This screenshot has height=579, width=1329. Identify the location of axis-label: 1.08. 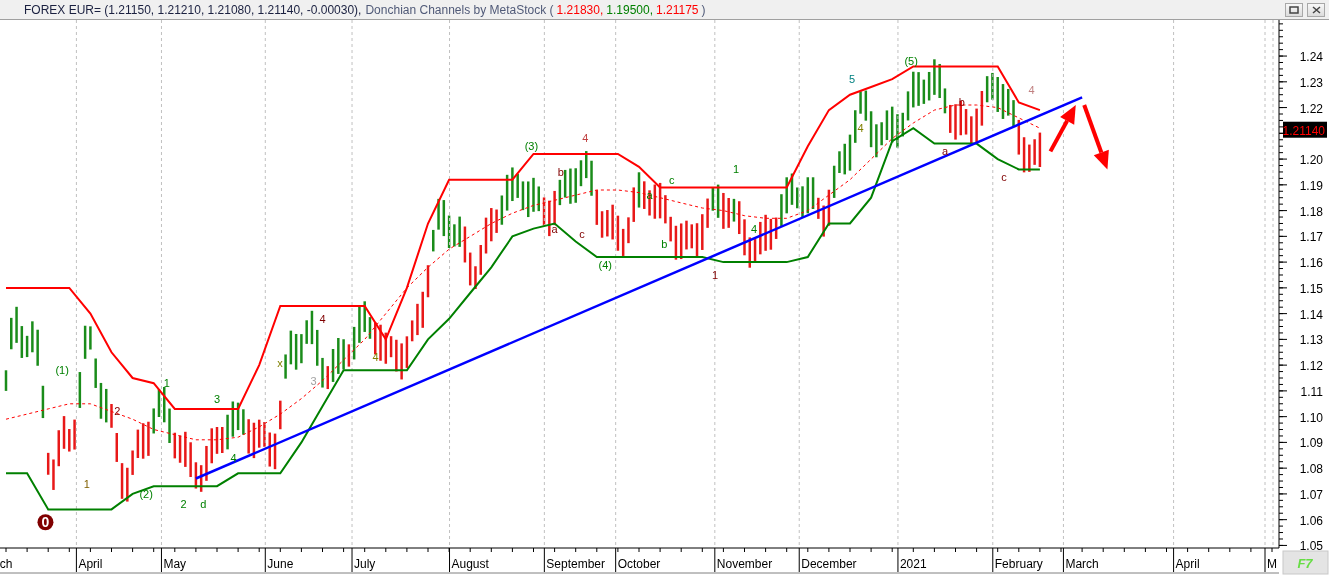
(1311, 469).